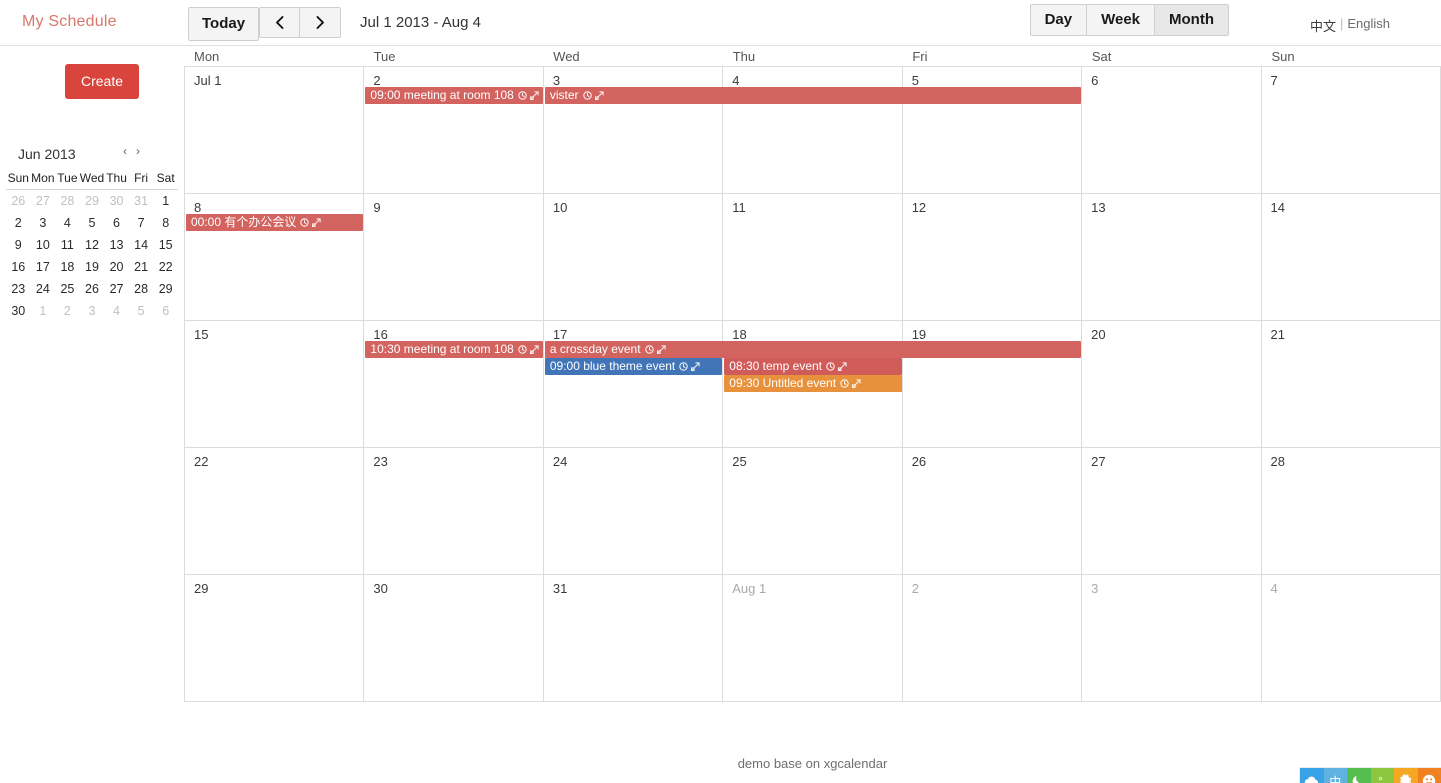 The width and height of the screenshot is (1441, 783). Describe the element at coordinates (279, 22) in the screenshot. I see `prev-period-button` at that location.